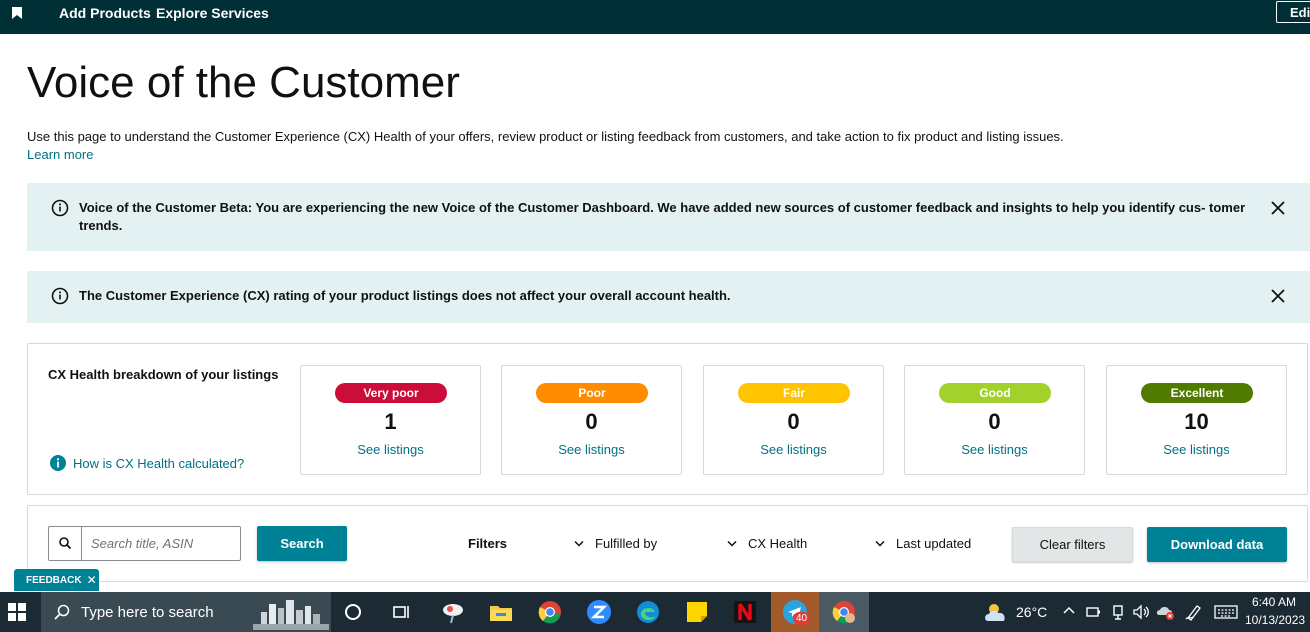  Describe the element at coordinates (599, 612) in the screenshot. I see `zoom-icon` at that location.